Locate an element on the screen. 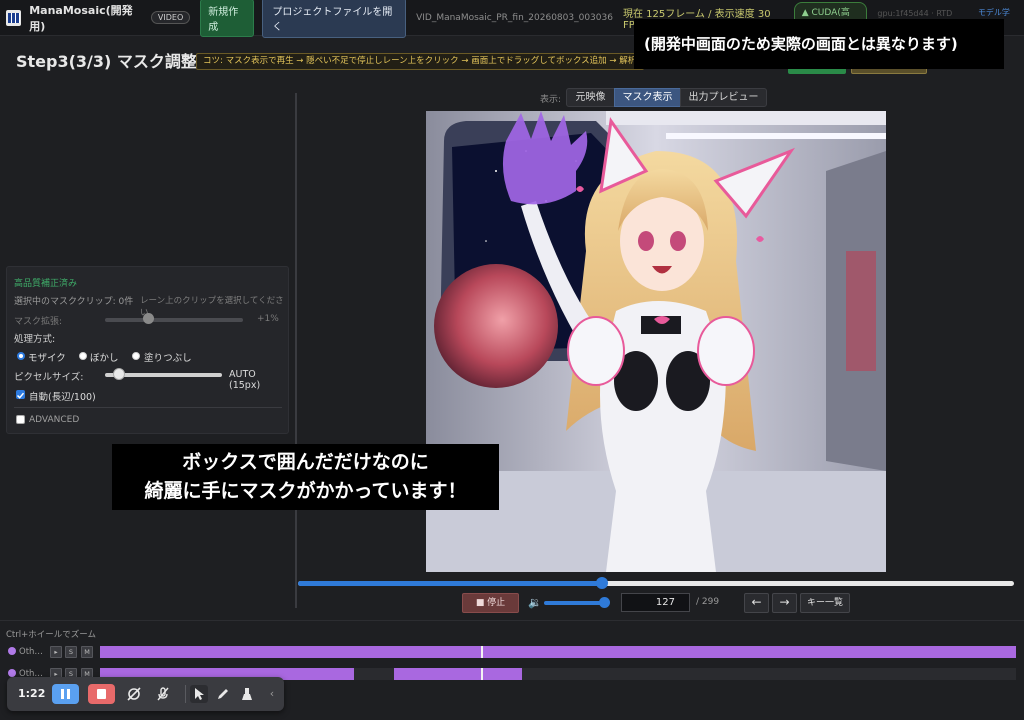 The height and width of the screenshot is (720, 1024). total-frames: / 299 is located at coordinates (708, 602).